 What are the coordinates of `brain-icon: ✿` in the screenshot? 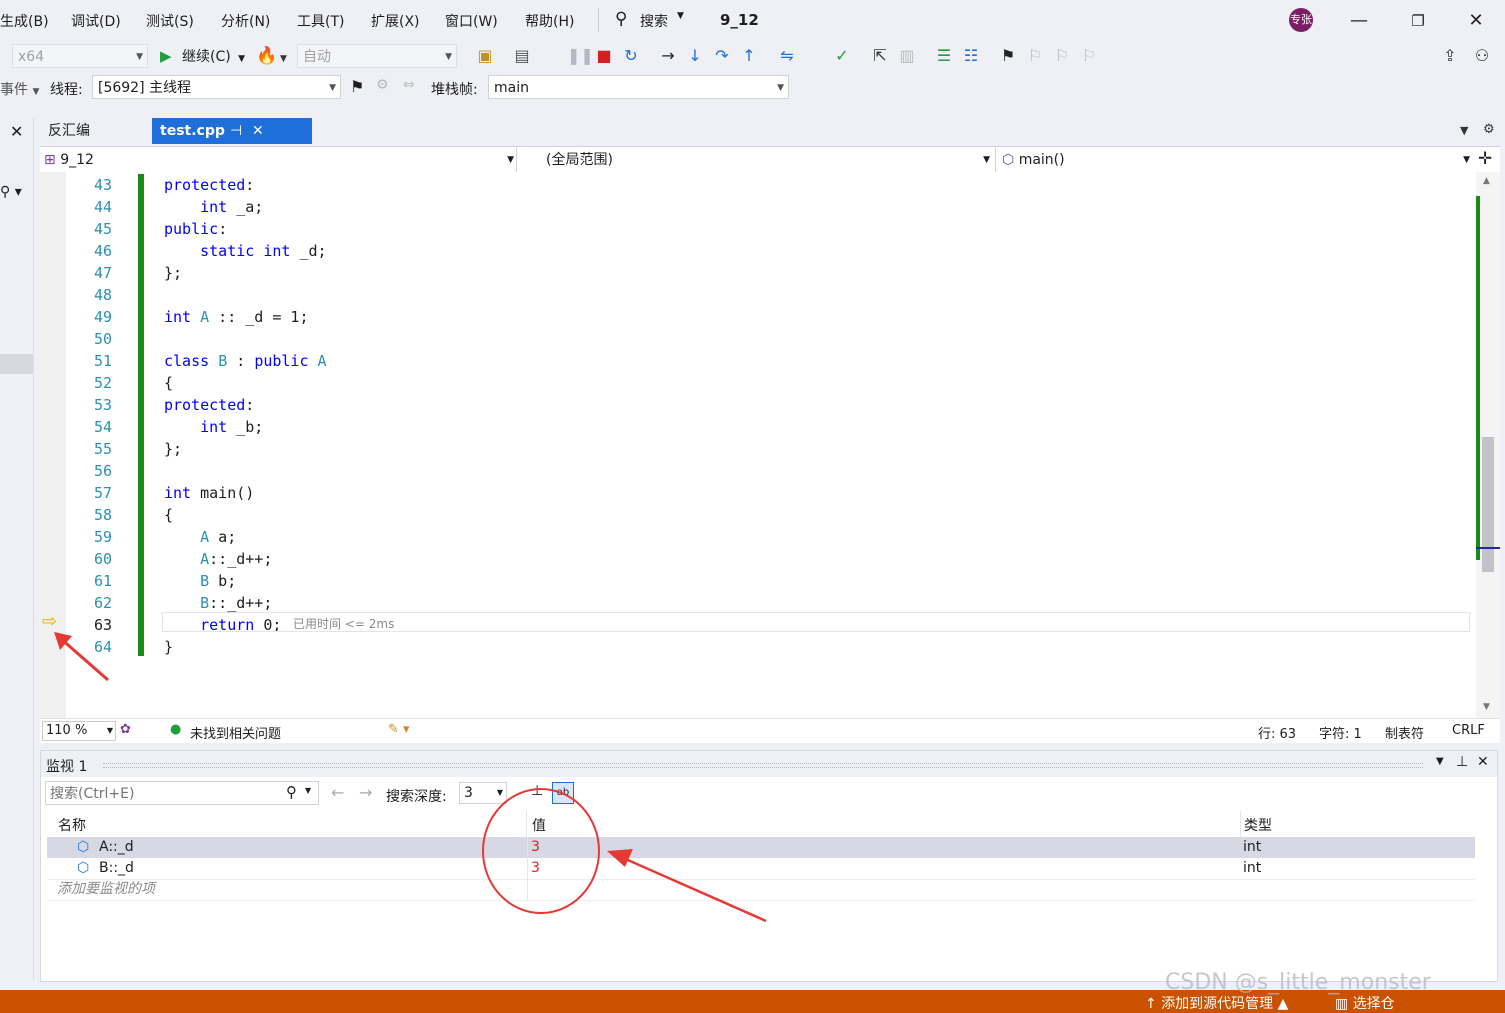 It's located at (125, 729).